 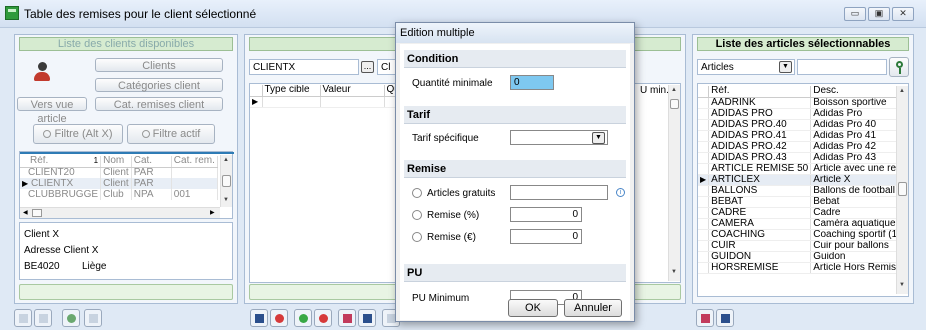 I want to click on remise-pct-radio, so click(x=417, y=215).